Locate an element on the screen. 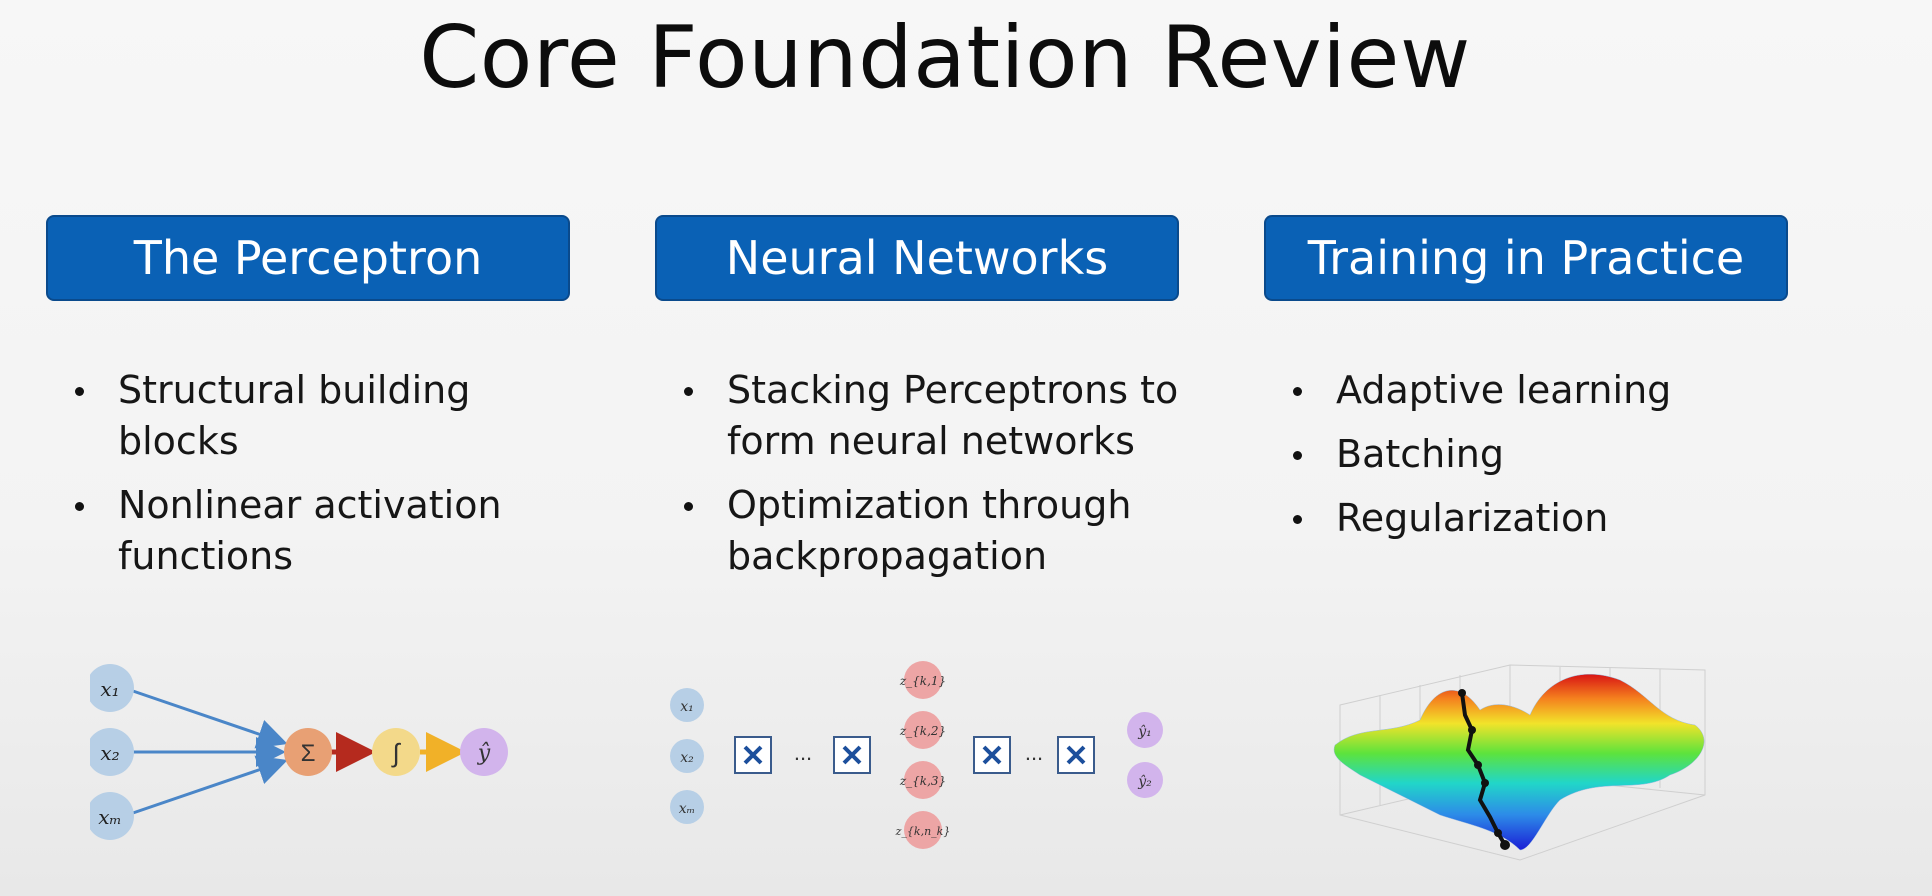  bullet-item: Optimization through backpropagation is located at coordinates (929, 531).